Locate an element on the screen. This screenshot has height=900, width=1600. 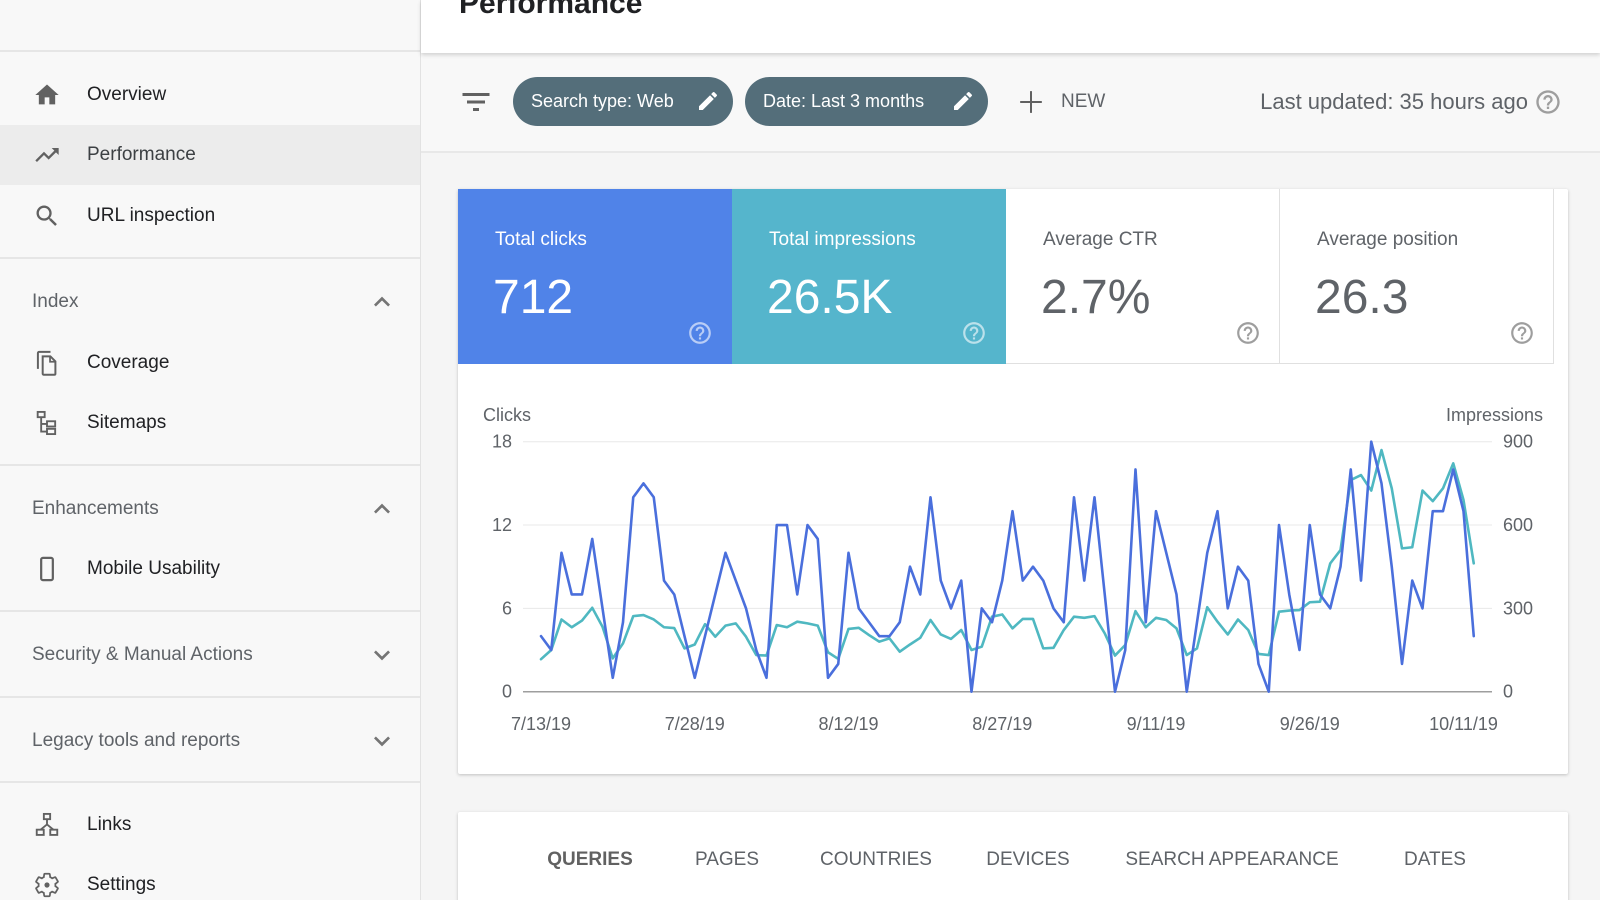
filter-icon is located at coordinates (476, 102).